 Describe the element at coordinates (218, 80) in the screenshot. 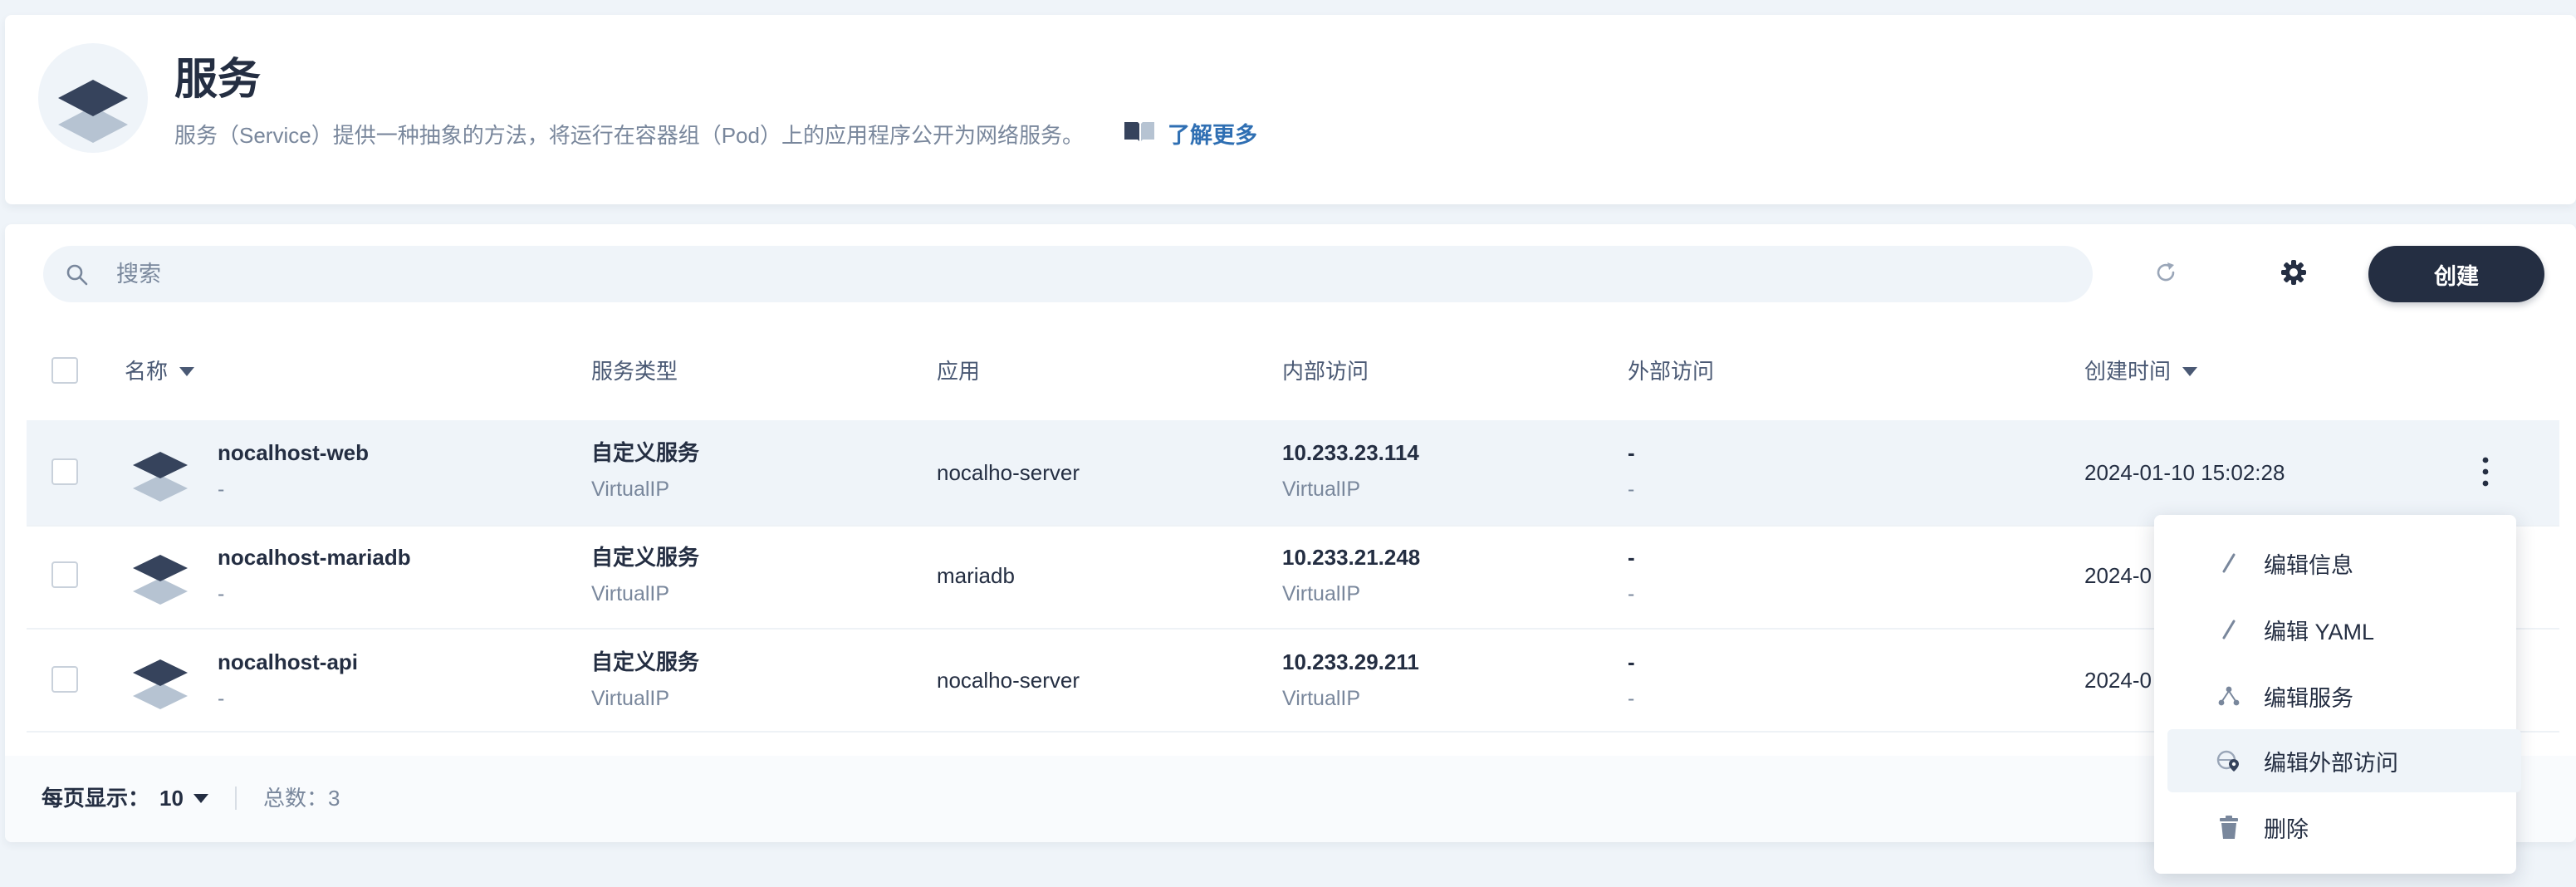

I see `page-title: 服务` at that location.